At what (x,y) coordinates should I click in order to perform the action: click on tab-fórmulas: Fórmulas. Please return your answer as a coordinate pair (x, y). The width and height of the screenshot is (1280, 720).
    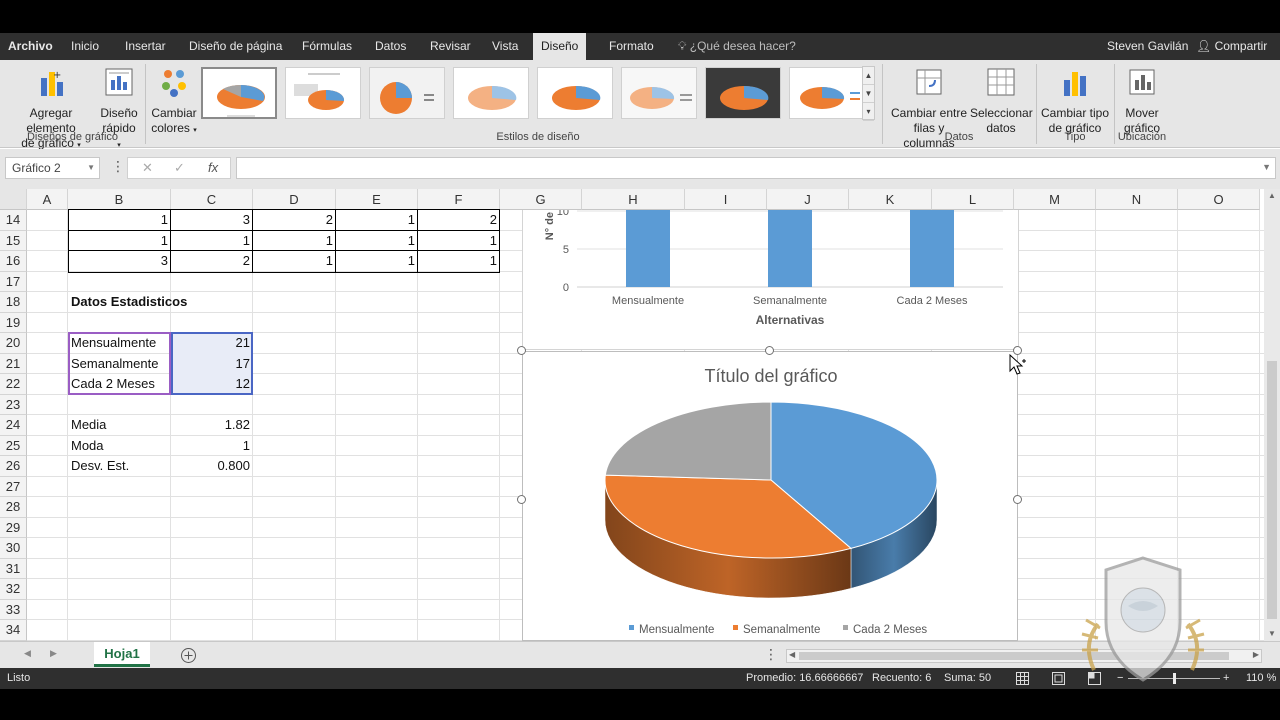
    Looking at the image, I should click on (327, 46).